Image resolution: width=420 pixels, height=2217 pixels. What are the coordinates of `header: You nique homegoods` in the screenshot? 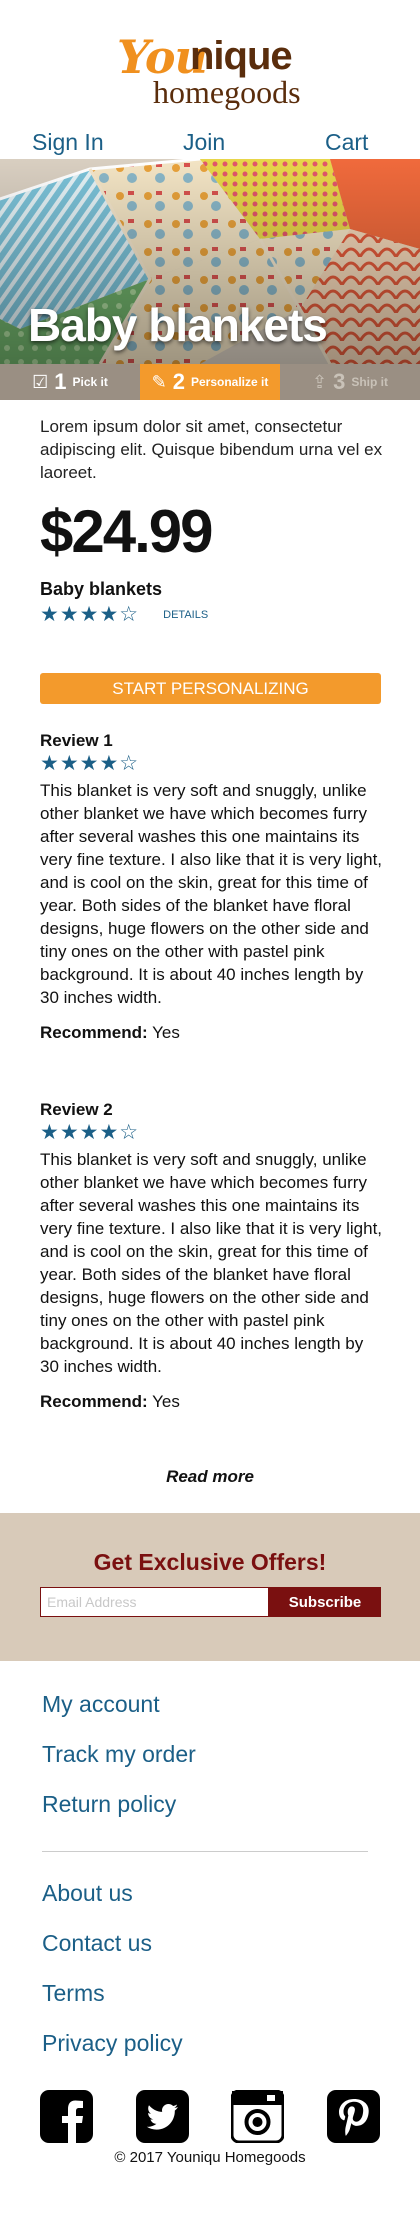 It's located at (210, 63).